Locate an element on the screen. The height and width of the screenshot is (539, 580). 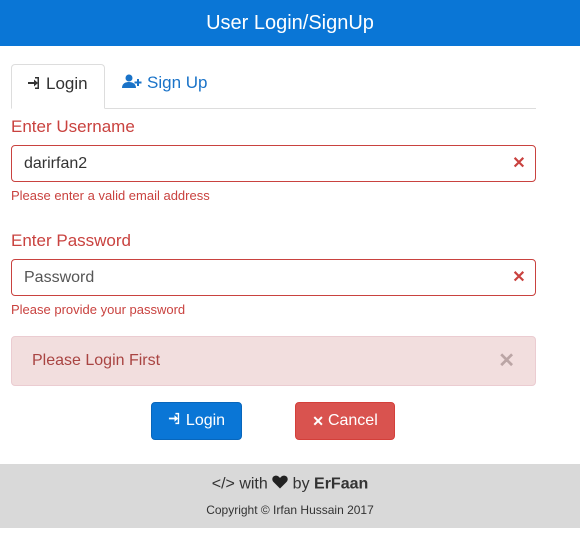
tab-signup-label: Sign Up is located at coordinates (177, 82).